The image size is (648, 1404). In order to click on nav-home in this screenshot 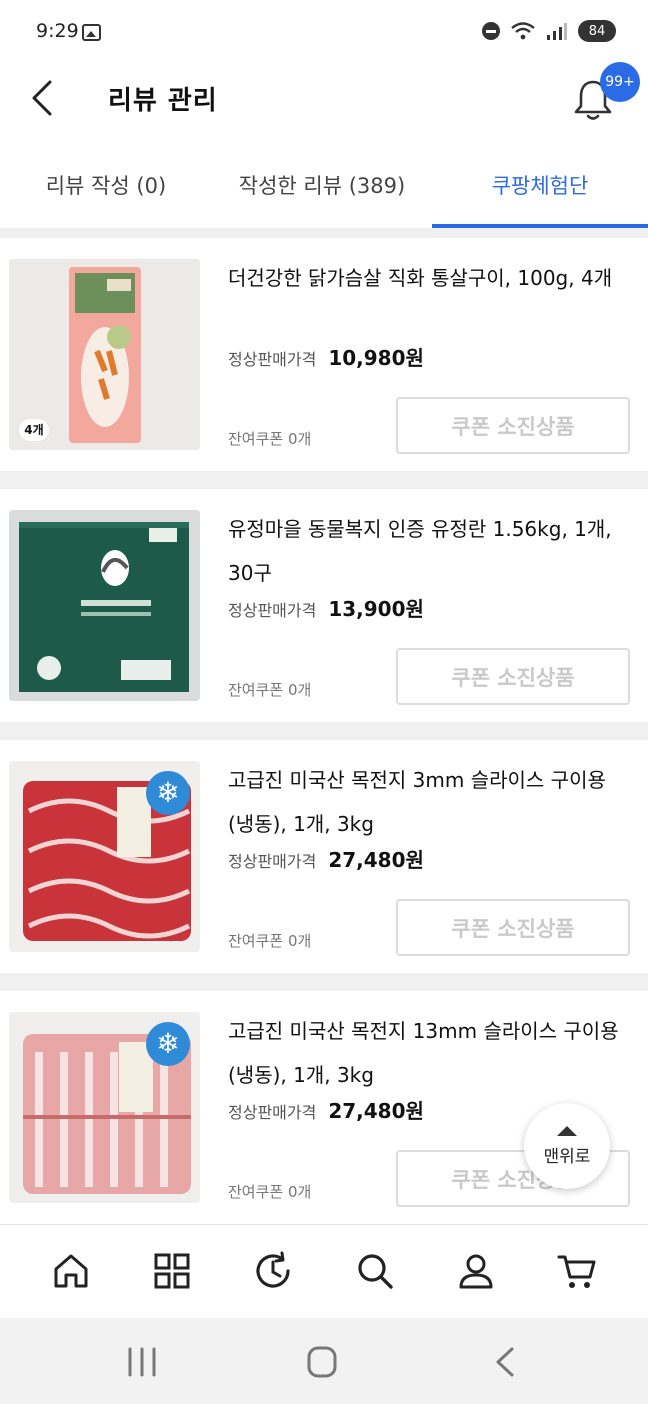, I will do `click(71, 1271)`.